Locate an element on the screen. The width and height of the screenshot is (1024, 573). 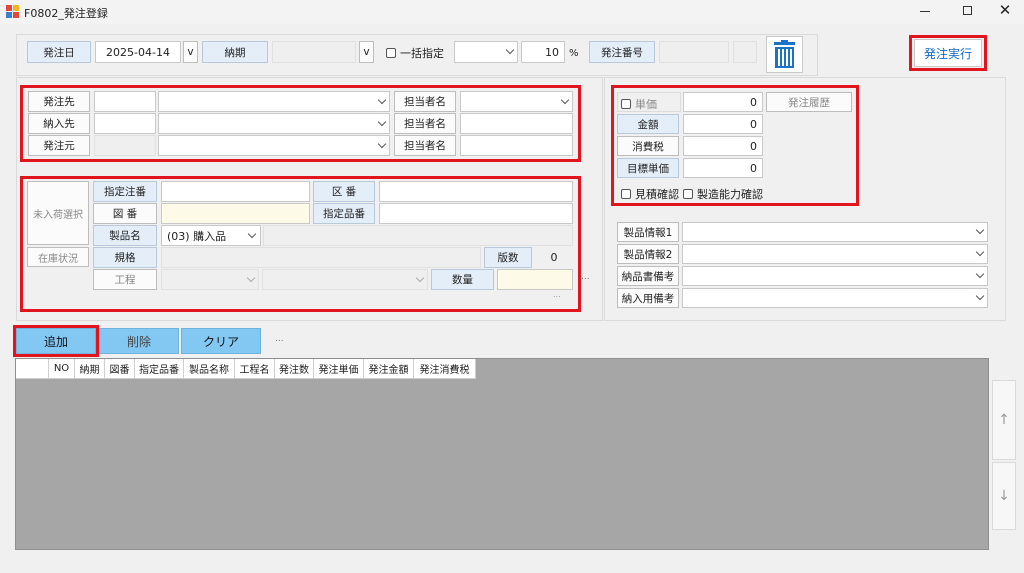
target-price-label: 目標単価 is located at coordinates (648, 168).